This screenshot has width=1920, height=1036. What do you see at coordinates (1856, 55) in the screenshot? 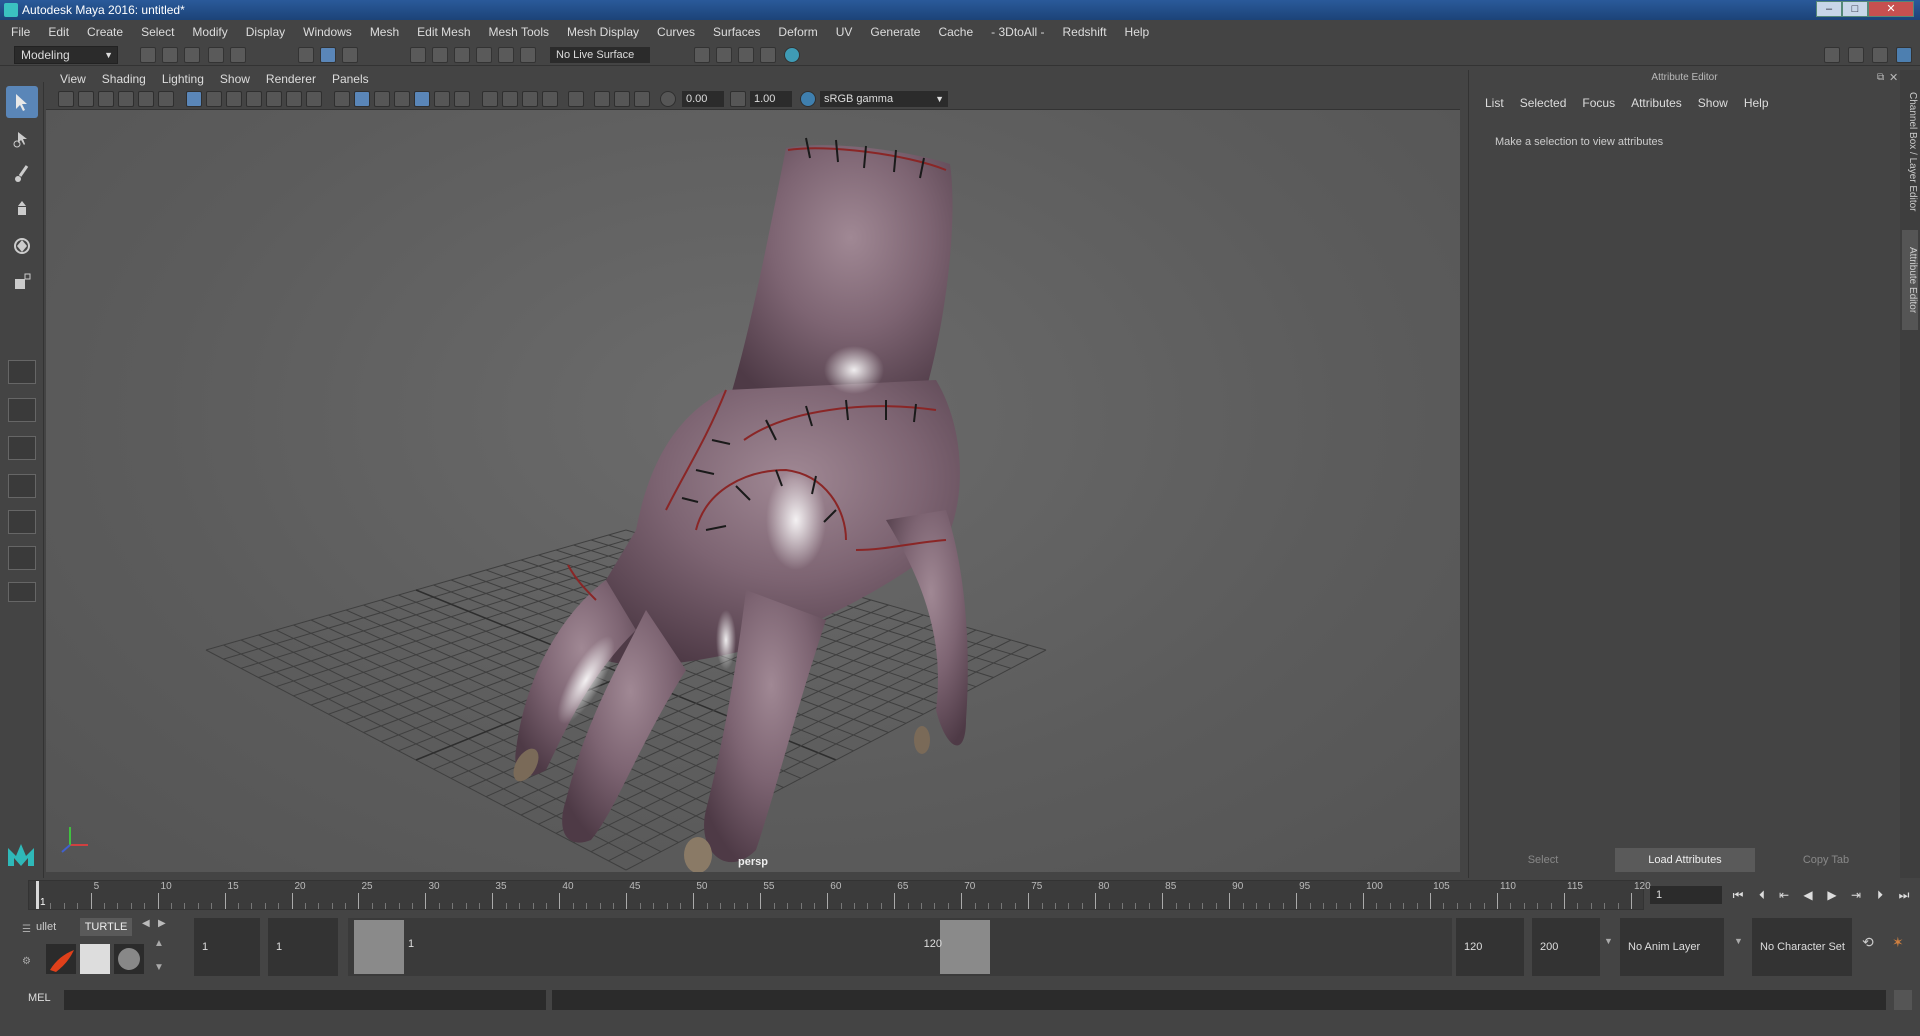
I see `channel-box-toggle-icon` at bounding box center [1856, 55].